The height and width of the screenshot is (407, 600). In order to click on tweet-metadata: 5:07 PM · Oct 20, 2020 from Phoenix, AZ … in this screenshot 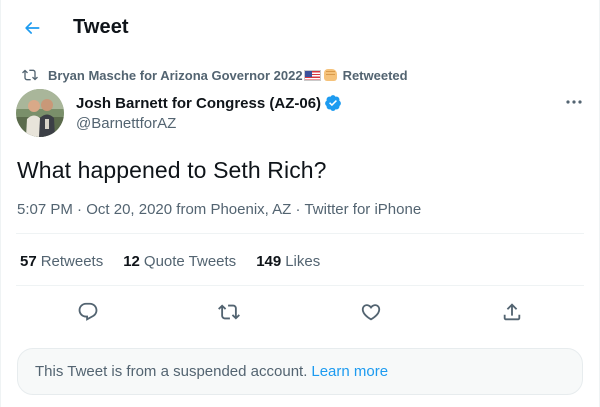, I will do `click(219, 209)`.